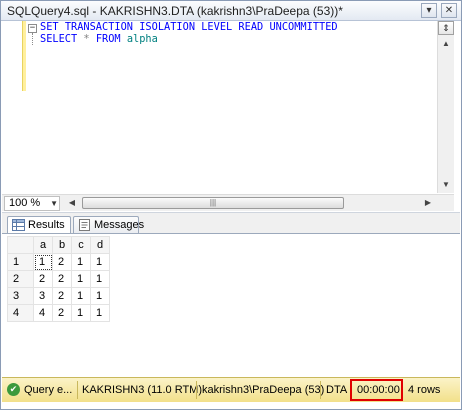 This screenshot has height=410, width=462. Describe the element at coordinates (303, 27) in the screenshot. I see `code-token-keyword: UNCOMMITTED` at that location.